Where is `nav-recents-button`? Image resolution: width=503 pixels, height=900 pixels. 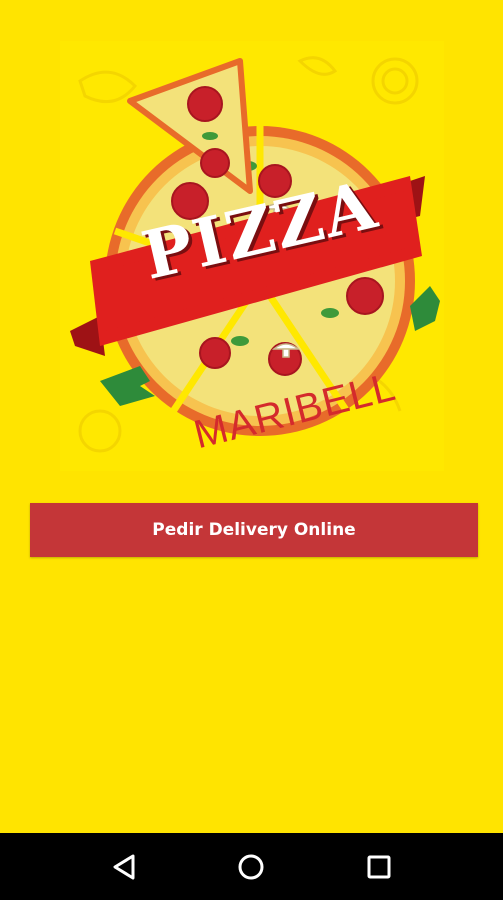
nav-recents-button is located at coordinates (379, 867).